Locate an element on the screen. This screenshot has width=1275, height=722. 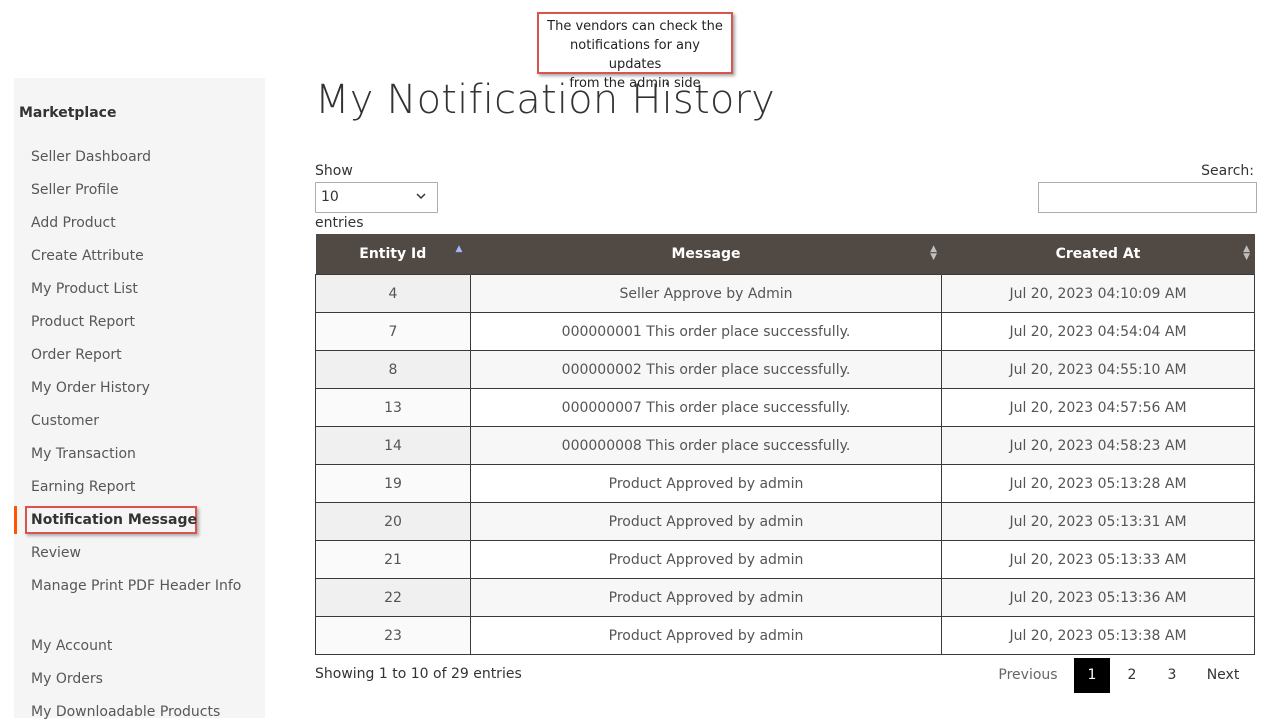
cell-entity-id: 4 is located at coordinates (393, 293).